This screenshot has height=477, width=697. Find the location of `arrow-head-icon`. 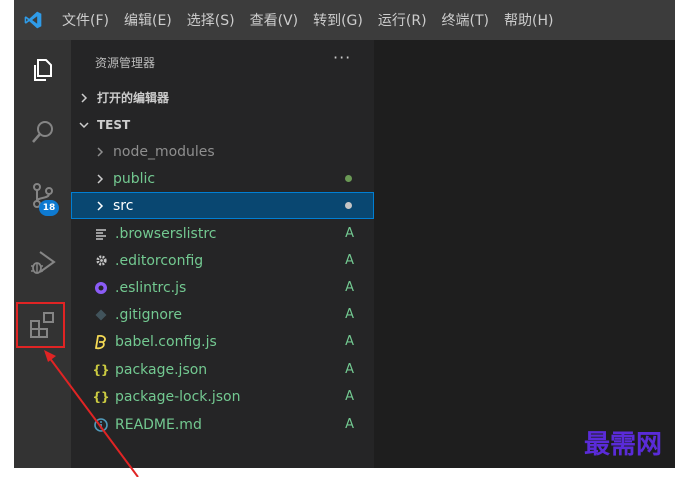

arrow-head-icon is located at coordinates (50, 356).